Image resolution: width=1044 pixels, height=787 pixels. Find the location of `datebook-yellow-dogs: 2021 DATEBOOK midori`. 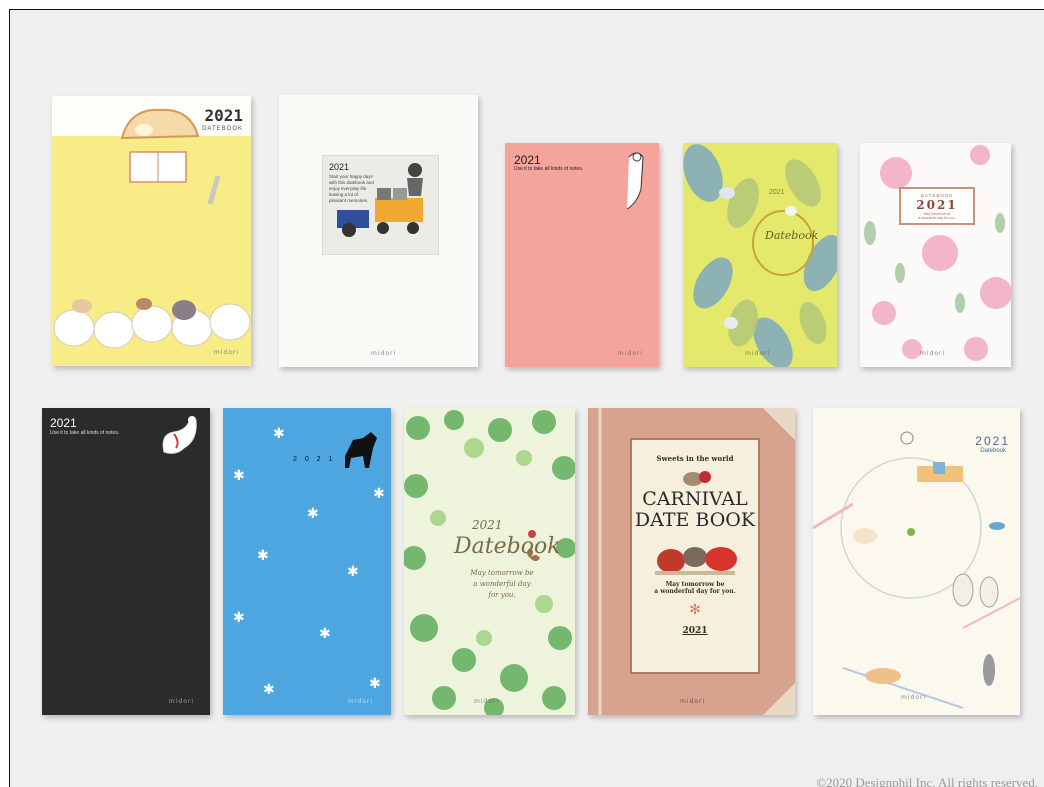

datebook-yellow-dogs: 2021 DATEBOOK midori is located at coordinates (151, 231).